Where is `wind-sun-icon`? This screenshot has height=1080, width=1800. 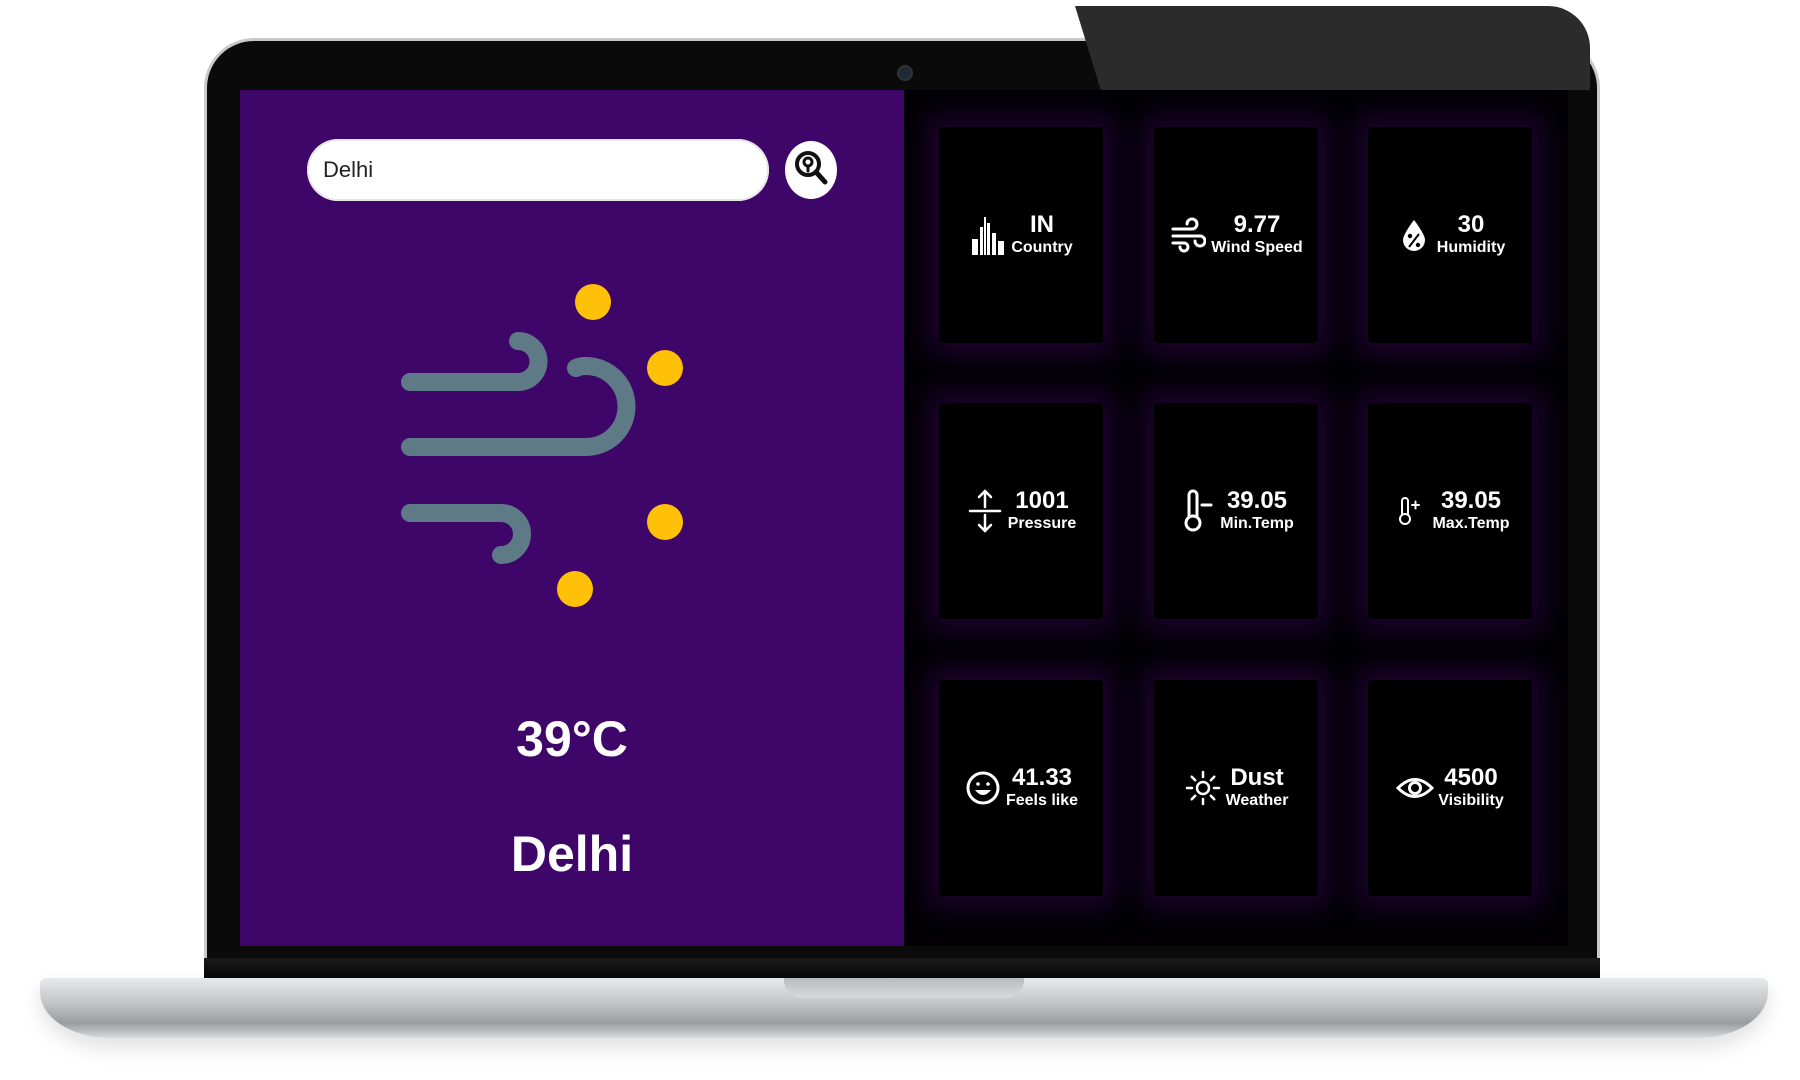
wind-sun-icon is located at coordinates (585, 465).